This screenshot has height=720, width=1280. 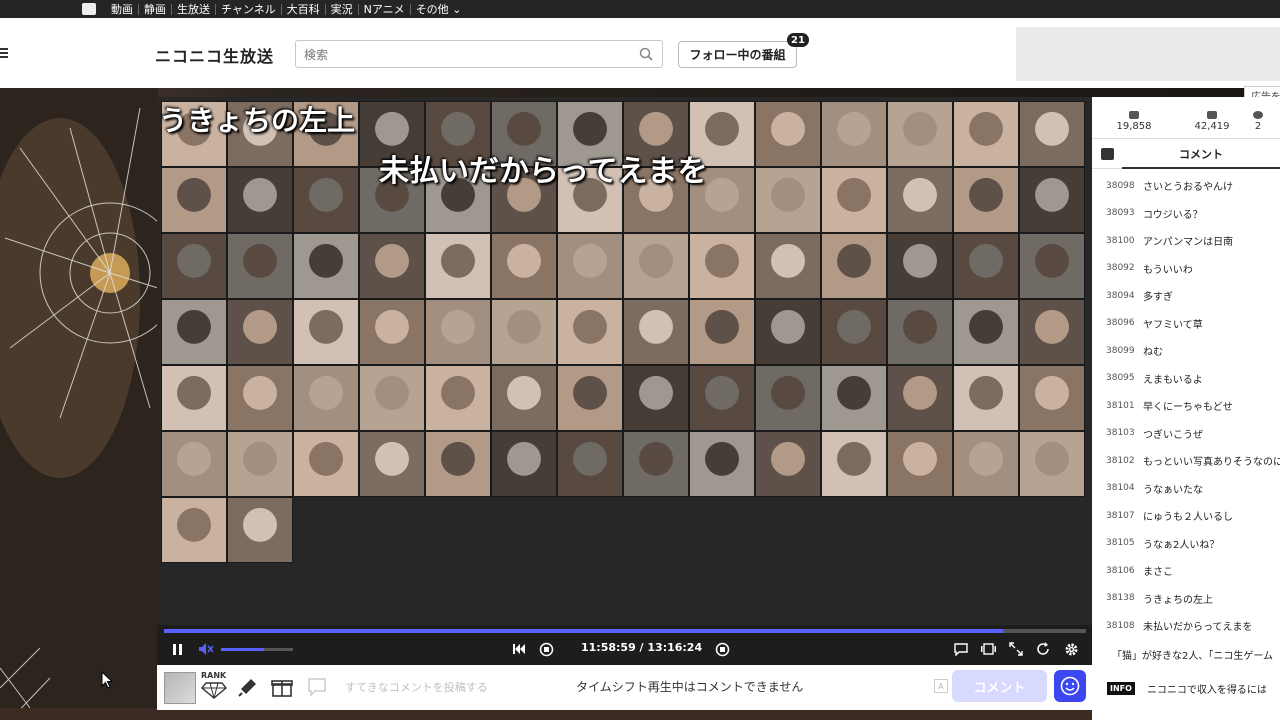 I want to click on comment-tab-icon, so click(x=1107, y=154).